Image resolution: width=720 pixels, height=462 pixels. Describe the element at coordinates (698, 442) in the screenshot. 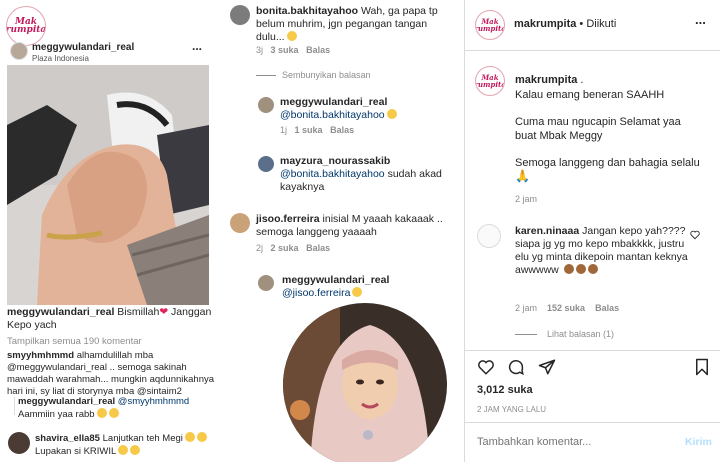

I see `send-comment-button: Kirim` at that location.